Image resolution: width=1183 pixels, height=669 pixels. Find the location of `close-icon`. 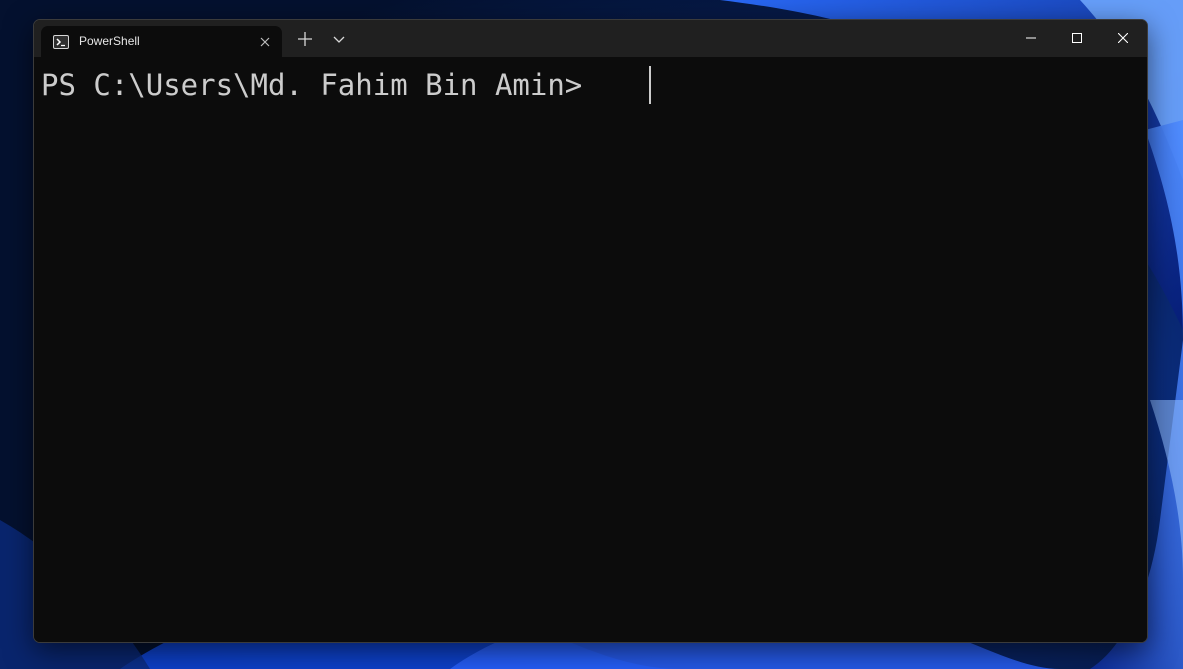

close-icon is located at coordinates (1123, 38).